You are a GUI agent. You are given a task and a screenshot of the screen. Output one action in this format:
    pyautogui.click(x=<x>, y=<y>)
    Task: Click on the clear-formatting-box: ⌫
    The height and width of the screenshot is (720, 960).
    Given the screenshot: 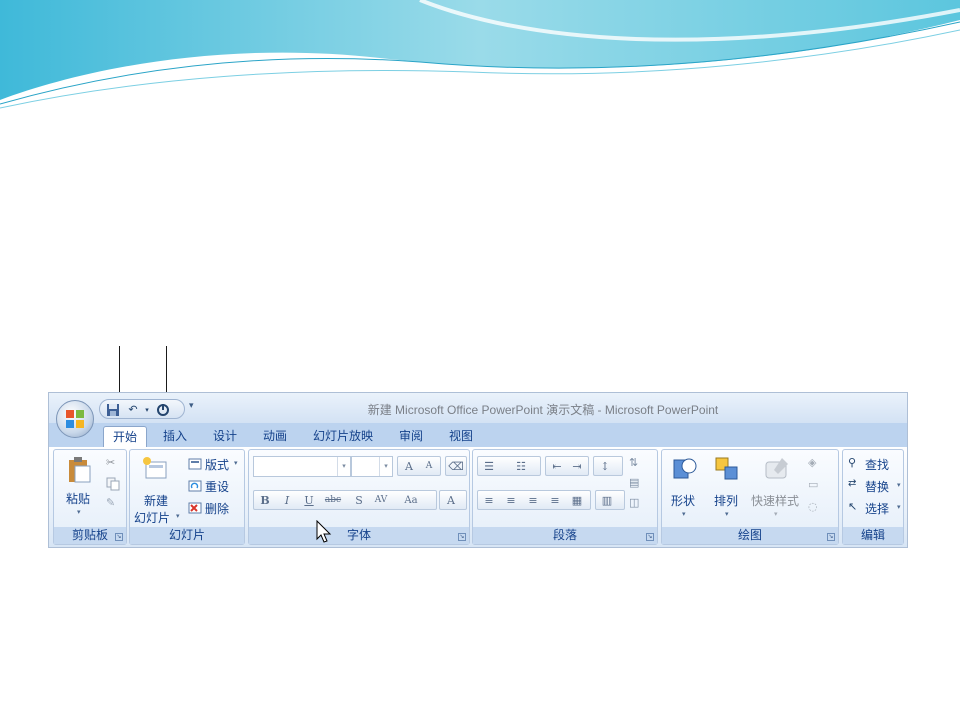 What is the action you would take?
    pyautogui.click(x=456, y=466)
    